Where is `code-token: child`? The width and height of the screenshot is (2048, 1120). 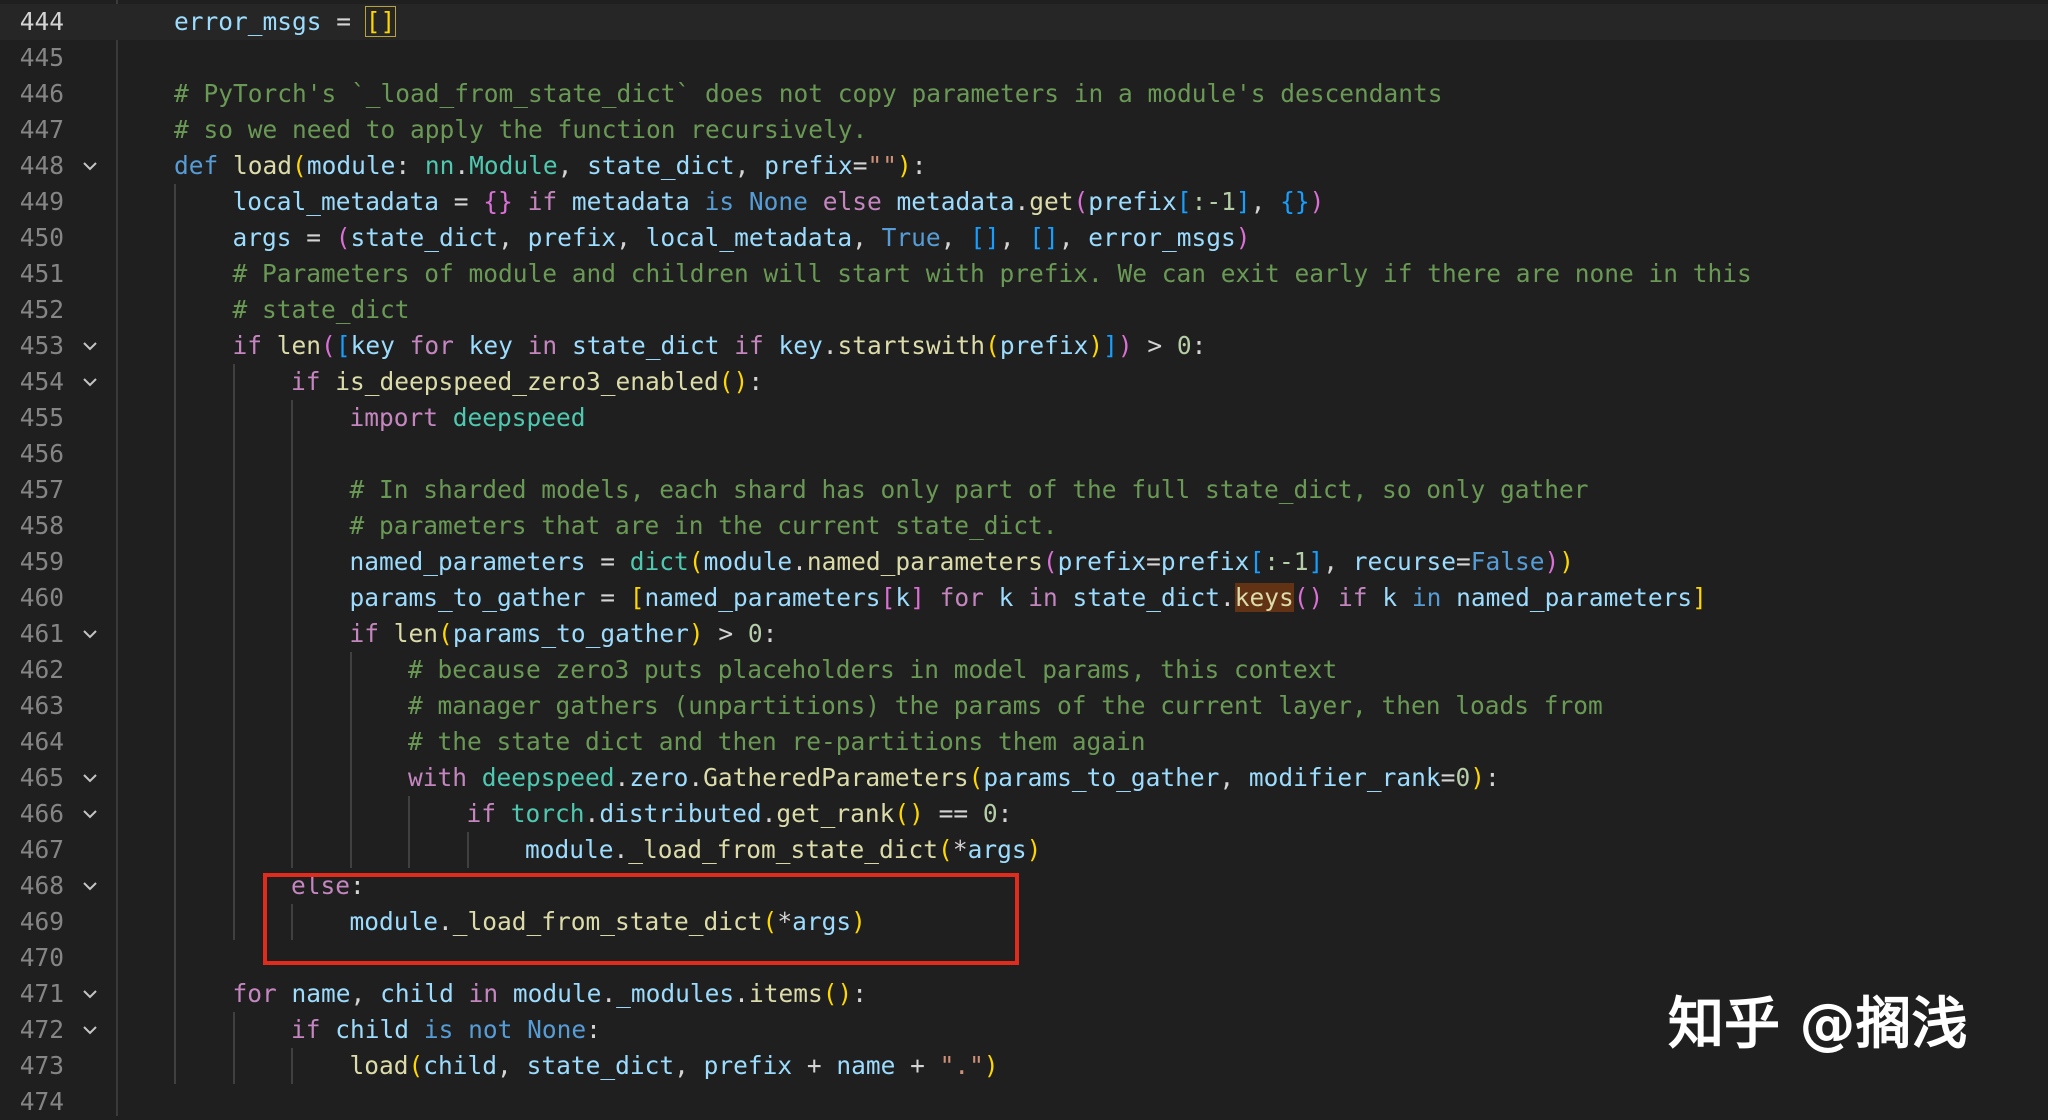 code-token: child is located at coordinates (417, 993).